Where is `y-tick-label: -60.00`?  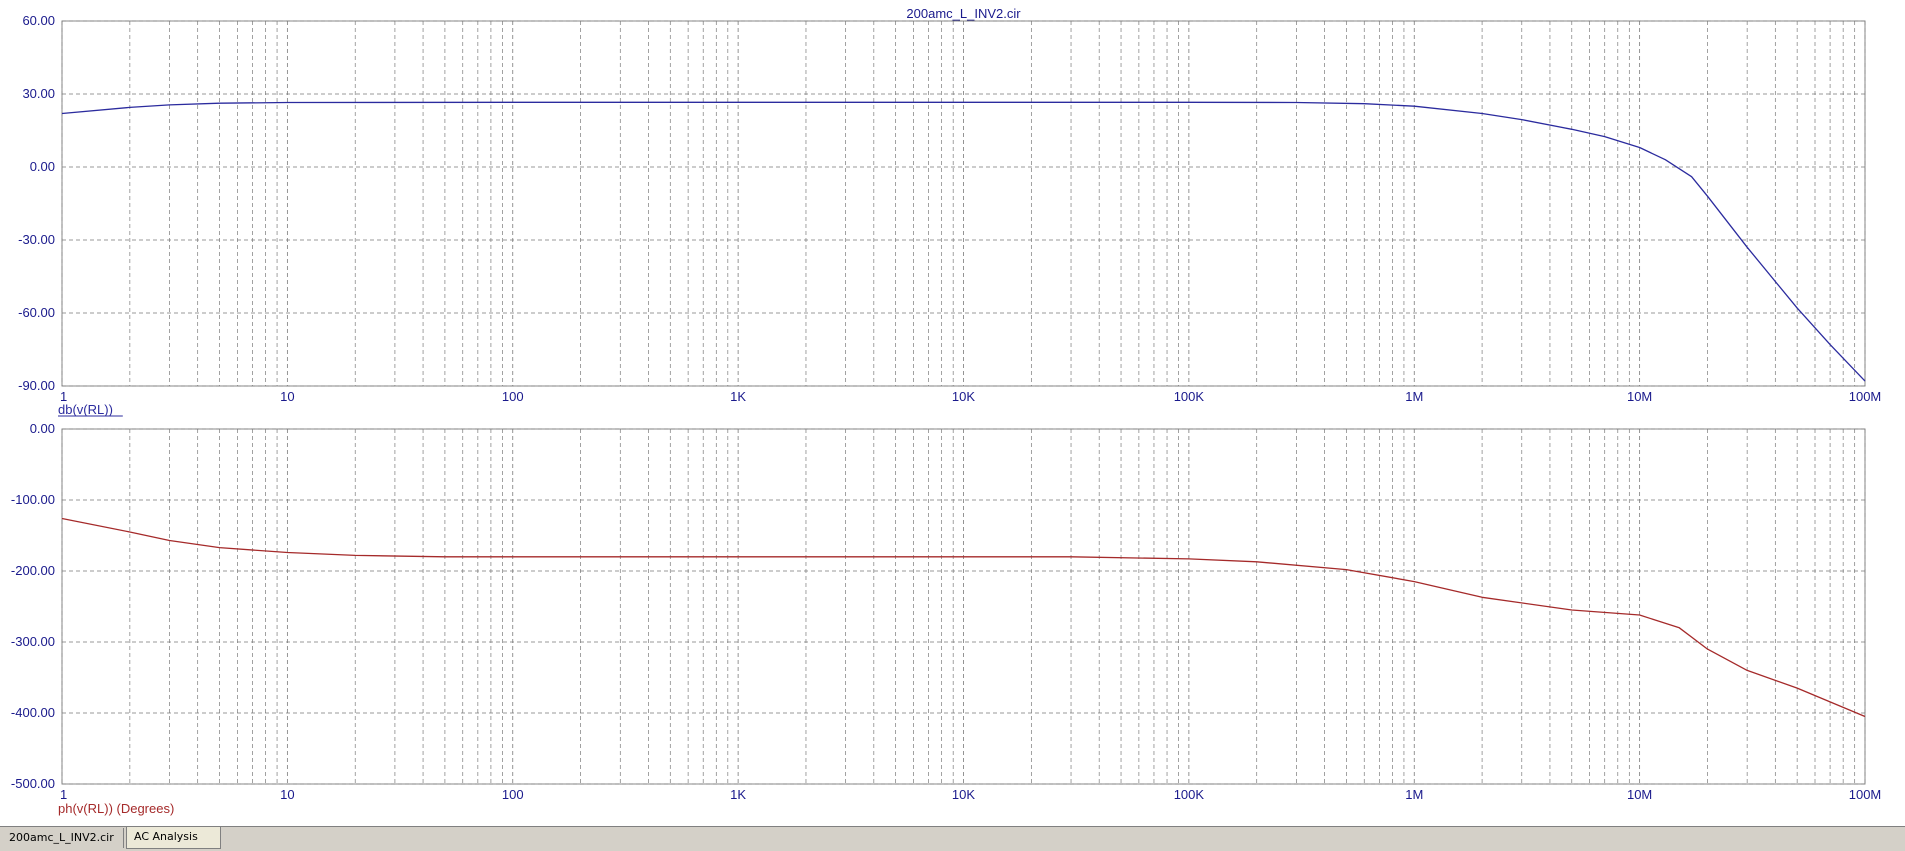 y-tick-label: -60.00 is located at coordinates (36, 312).